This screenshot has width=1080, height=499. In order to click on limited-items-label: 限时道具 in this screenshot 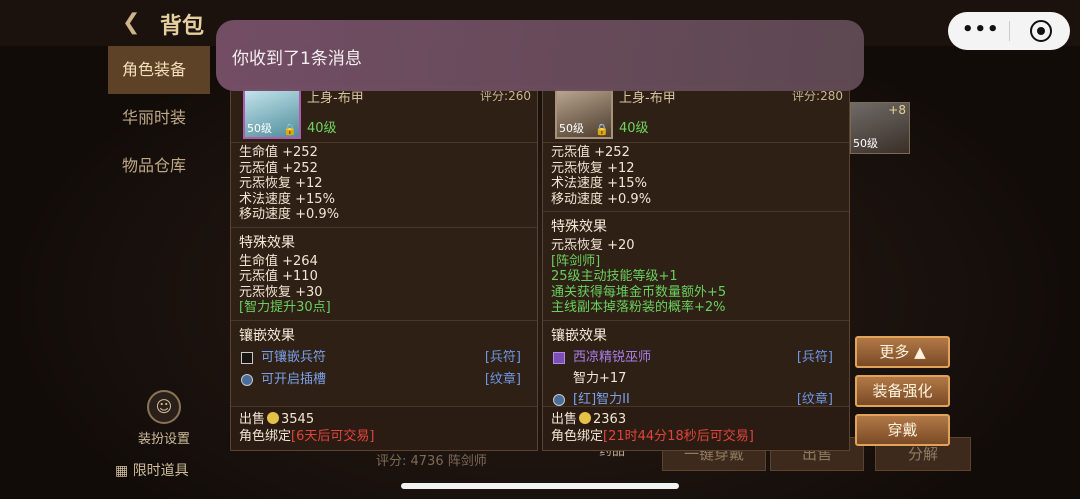, I will do `click(160, 471)`.